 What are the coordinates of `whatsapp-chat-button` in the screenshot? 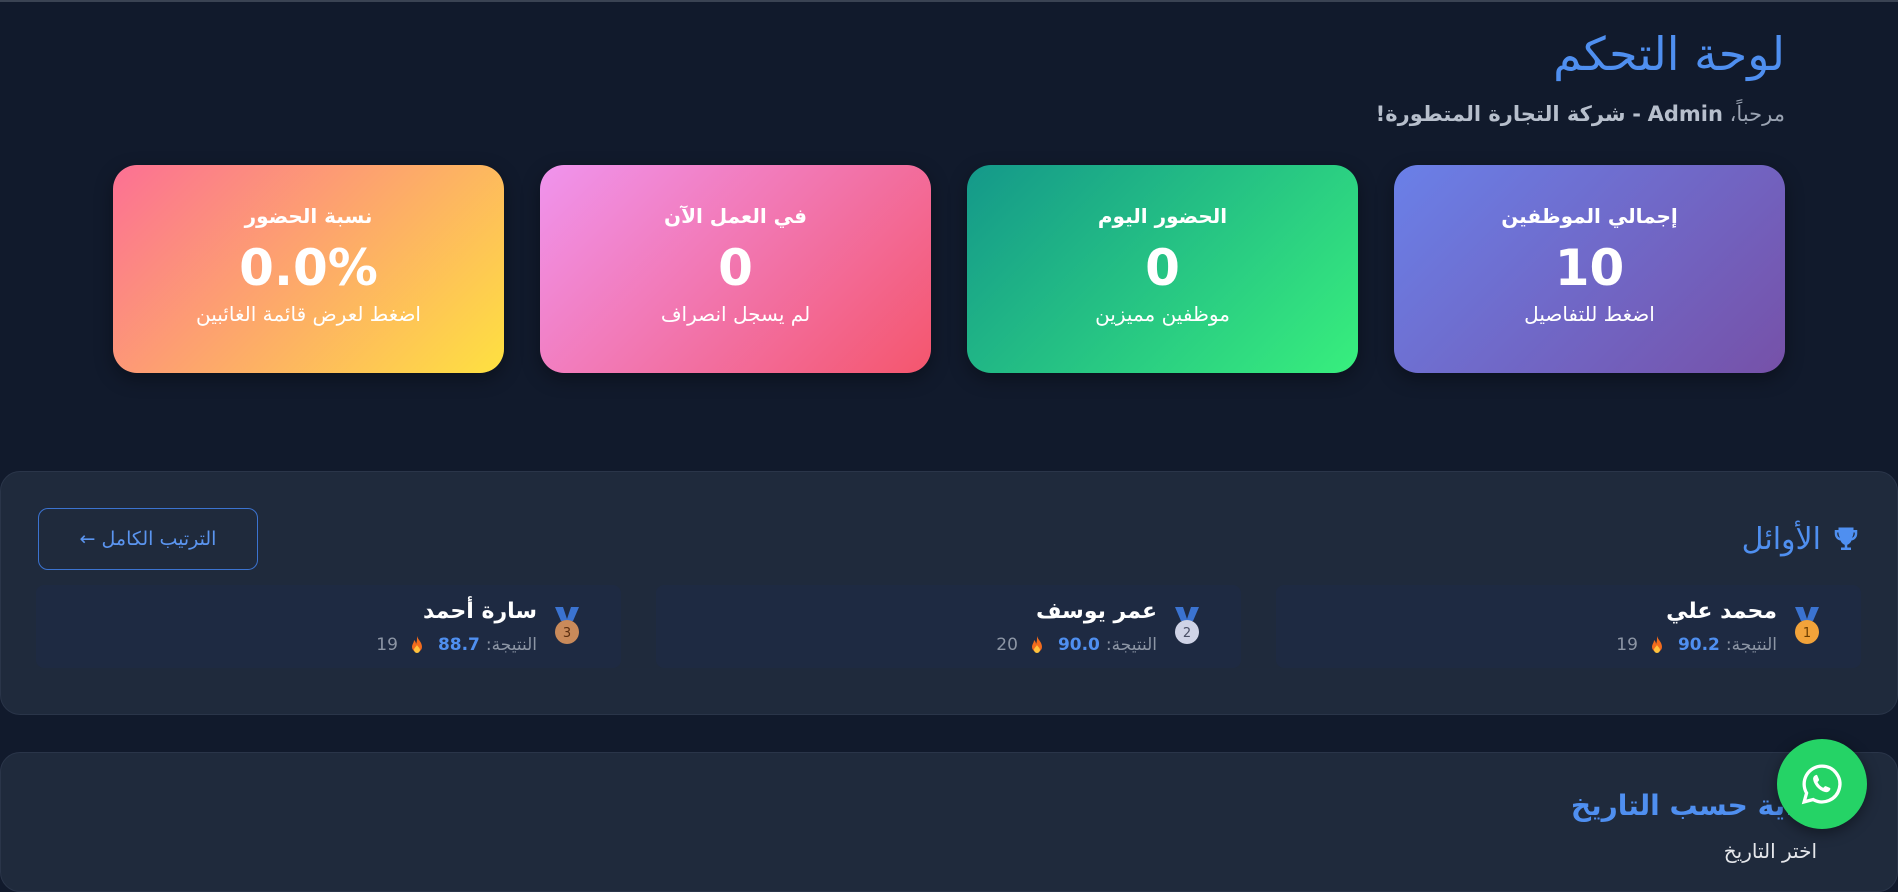 It's located at (1822, 784).